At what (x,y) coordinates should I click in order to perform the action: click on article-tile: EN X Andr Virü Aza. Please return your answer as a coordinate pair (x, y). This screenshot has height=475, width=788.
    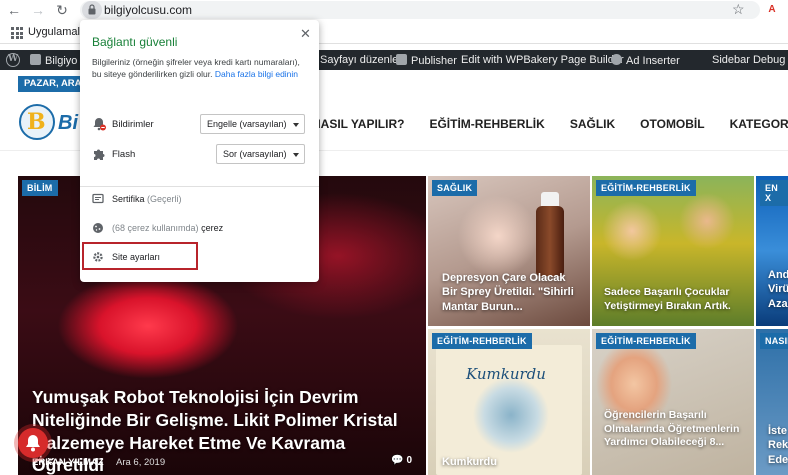
    Looking at the image, I should click on (772, 251).